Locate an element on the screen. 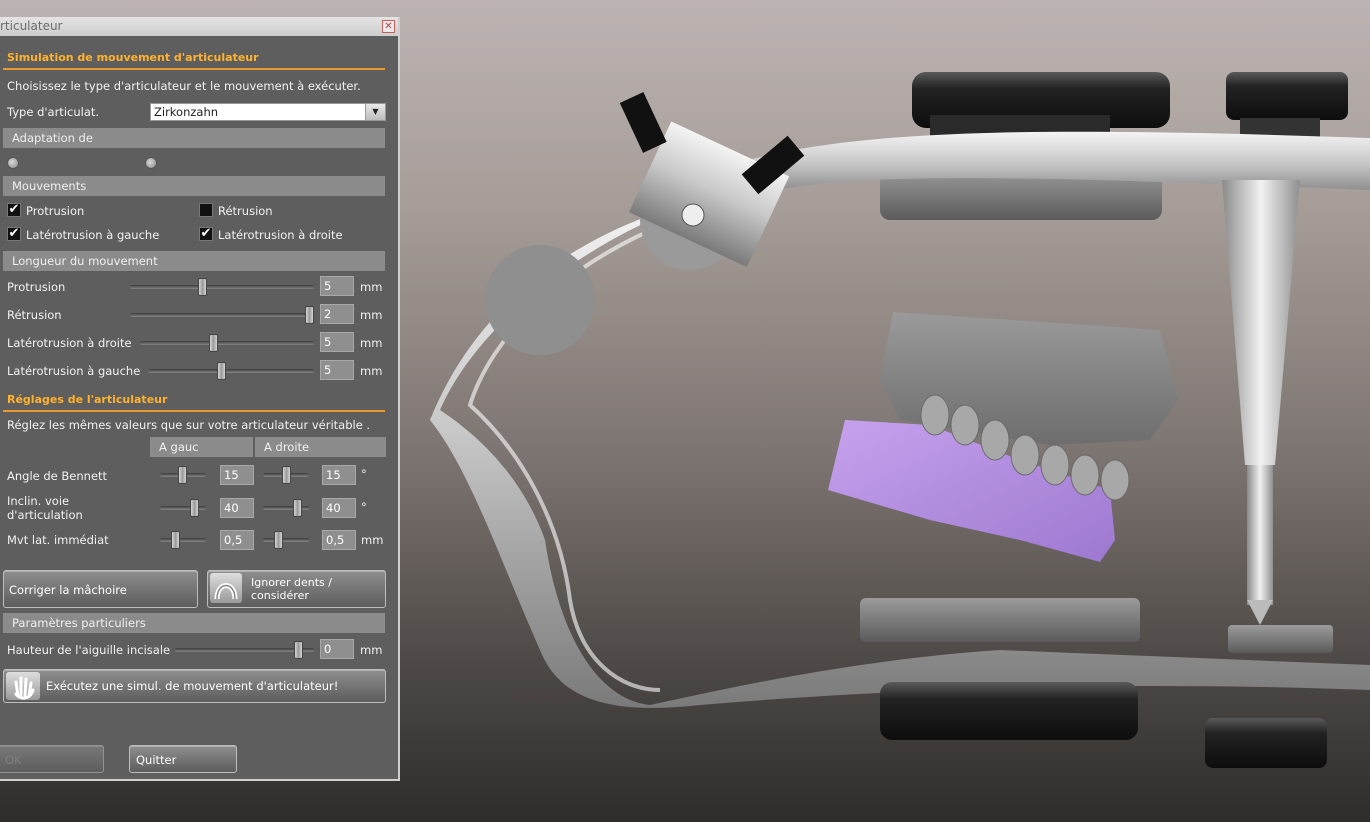 The height and width of the screenshot is (822, 1370). length-laterotrusion-left-label: Latérotrusion à gauche is located at coordinates (74, 371).